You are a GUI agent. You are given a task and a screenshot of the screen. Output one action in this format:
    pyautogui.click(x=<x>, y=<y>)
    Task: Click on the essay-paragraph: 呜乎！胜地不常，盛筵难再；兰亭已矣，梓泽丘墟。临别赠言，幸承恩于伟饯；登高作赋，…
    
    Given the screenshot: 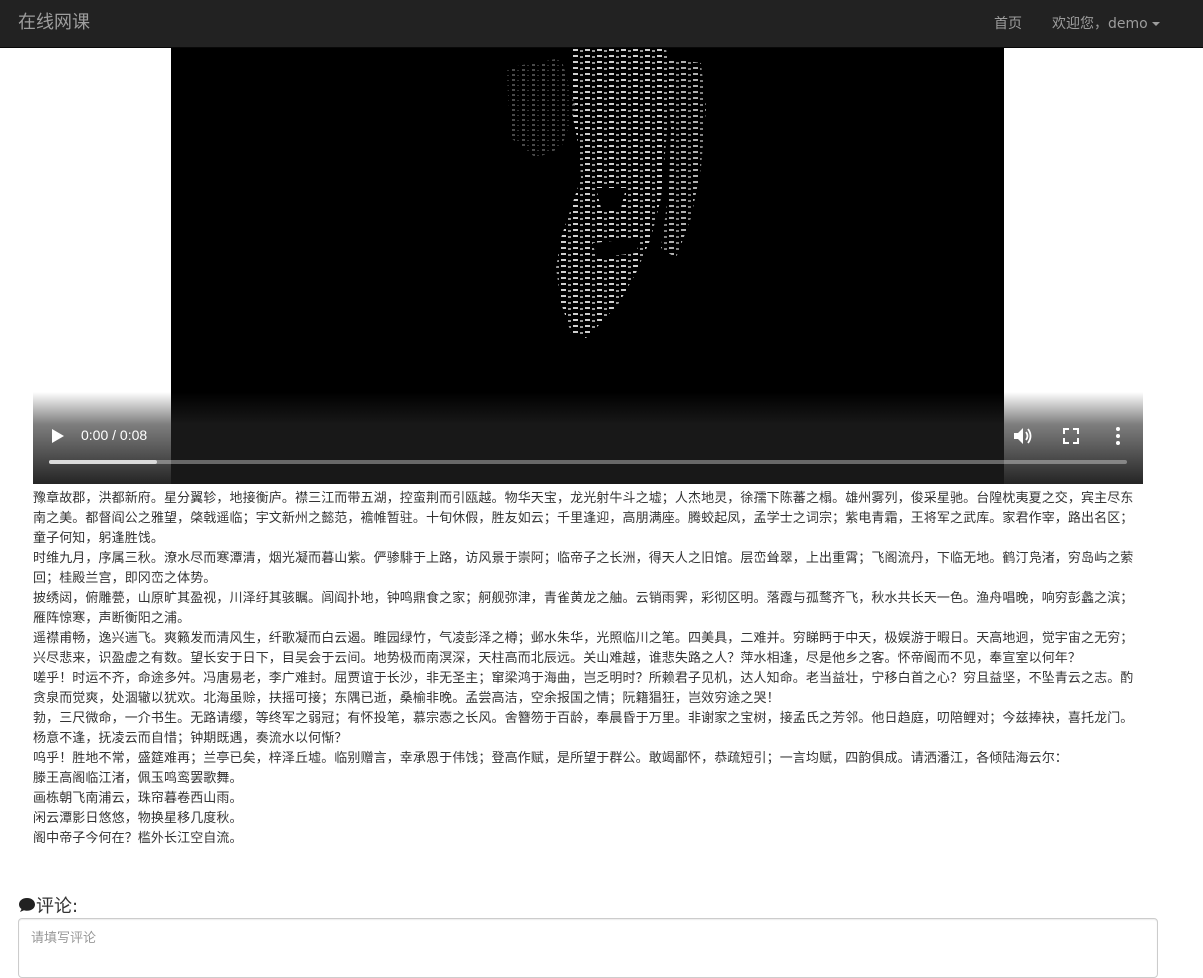 What is the action you would take?
    pyautogui.click(x=550, y=758)
    